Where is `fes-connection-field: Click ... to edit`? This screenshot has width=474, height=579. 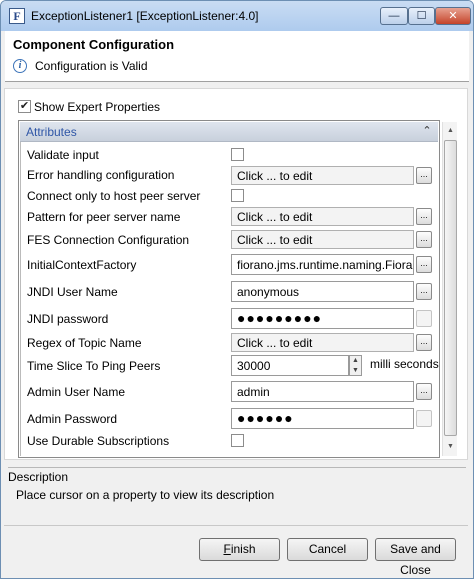 fes-connection-field: Click ... to edit is located at coordinates (322, 239).